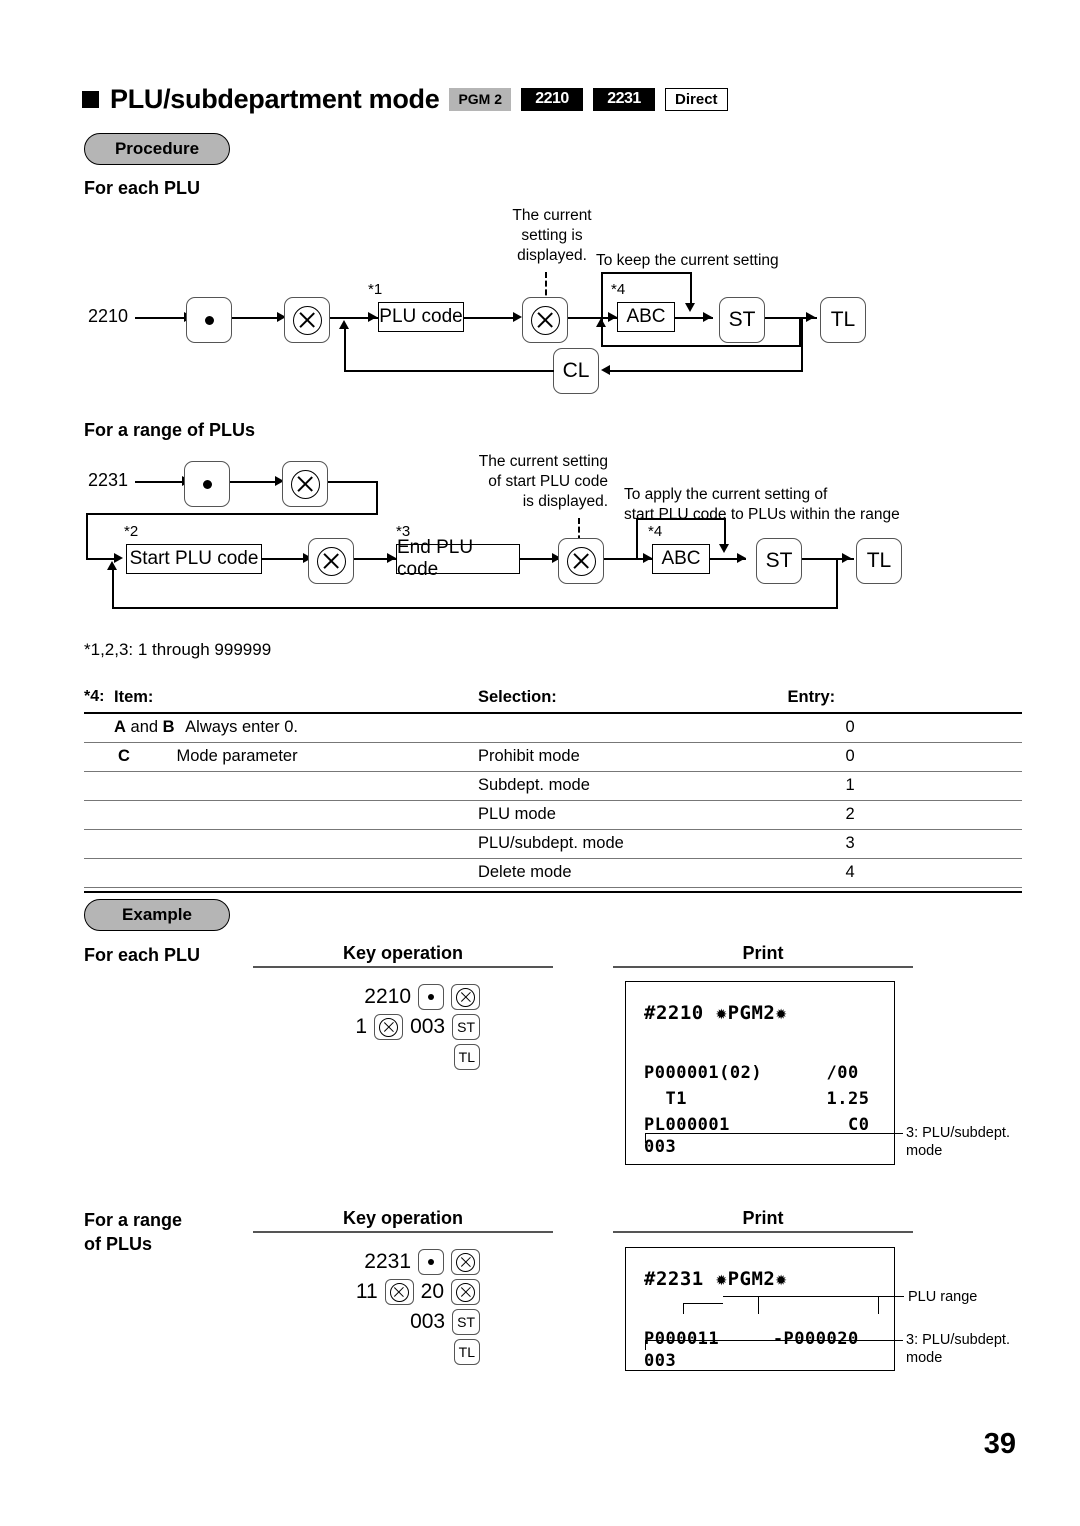 The width and height of the screenshot is (1080, 1526). I want to click on key-tl: TL, so click(843, 320).